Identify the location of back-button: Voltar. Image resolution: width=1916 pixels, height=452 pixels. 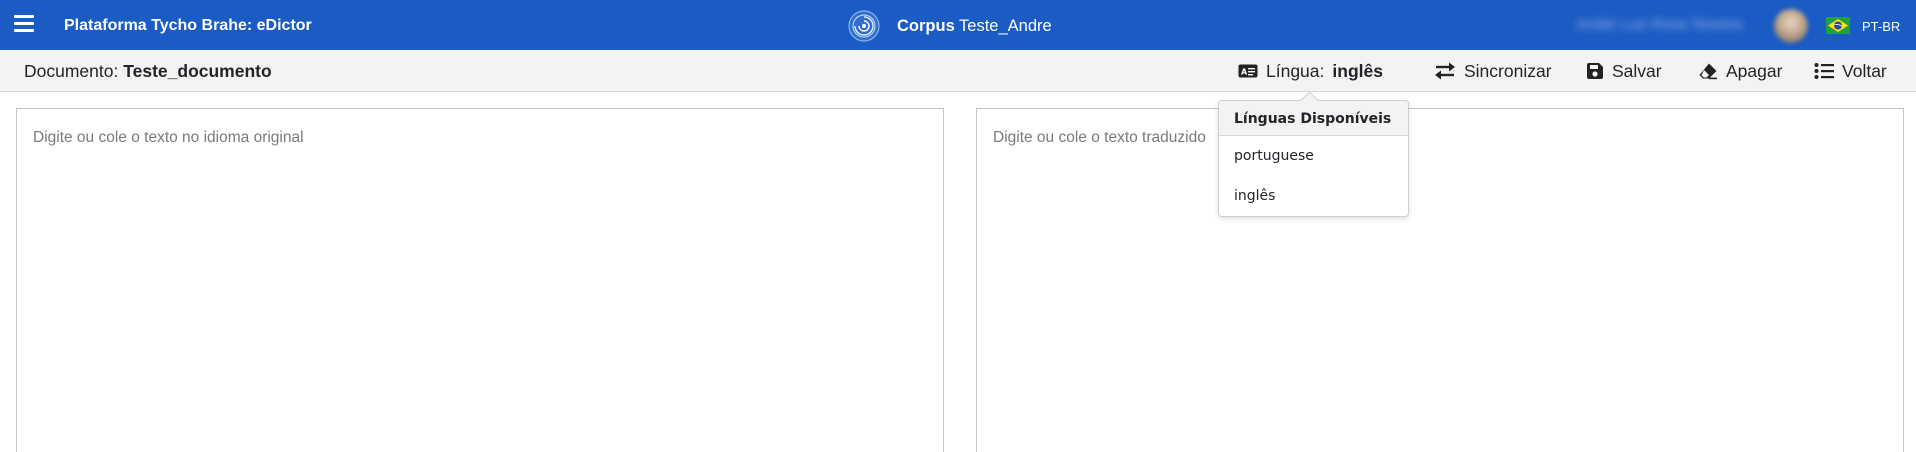
(1850, 71).